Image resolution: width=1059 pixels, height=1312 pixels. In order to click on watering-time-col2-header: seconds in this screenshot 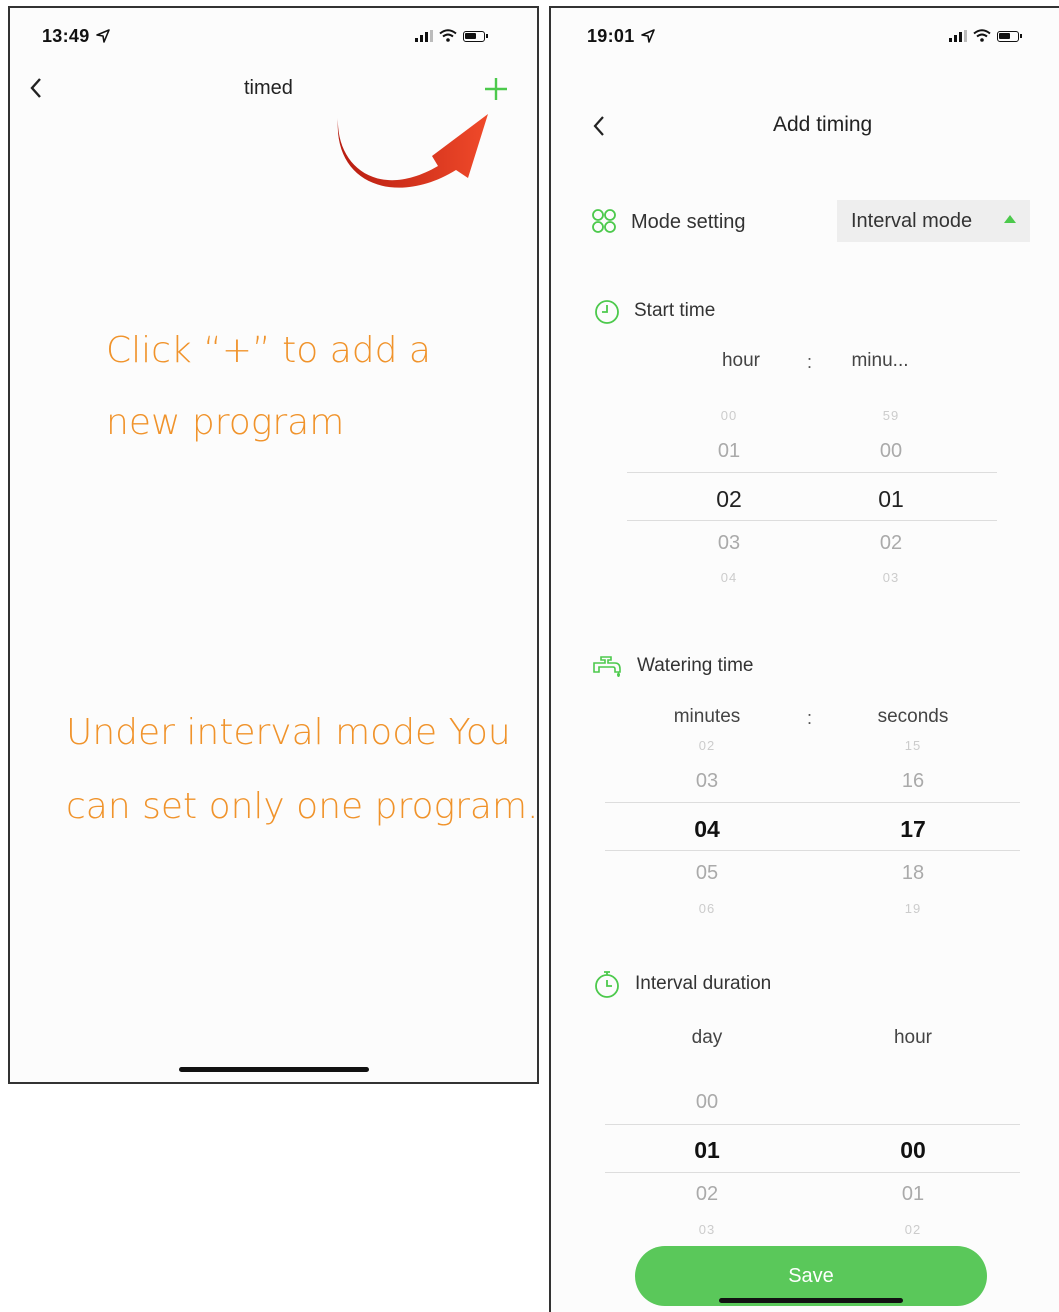, I will do `click(913, 716)`.